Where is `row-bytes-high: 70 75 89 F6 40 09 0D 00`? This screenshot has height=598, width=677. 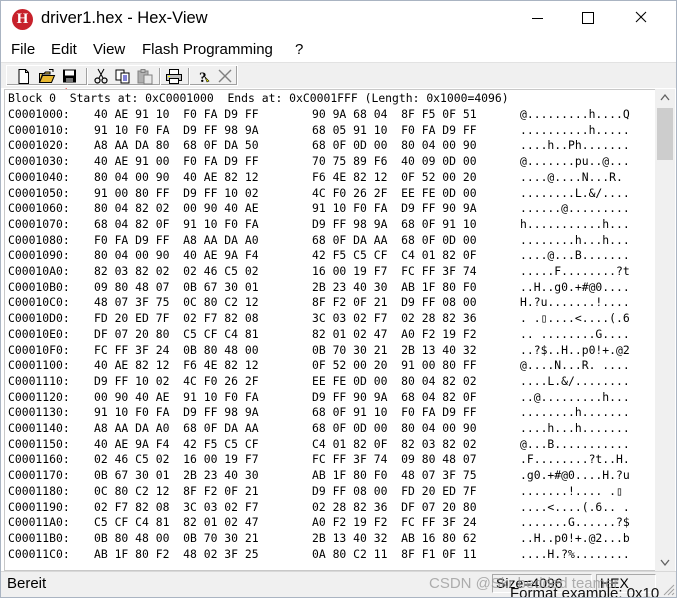 row-bytes-high: 70 75 89 F6 40 09 0D 00 is located at coordinates (394, 161).